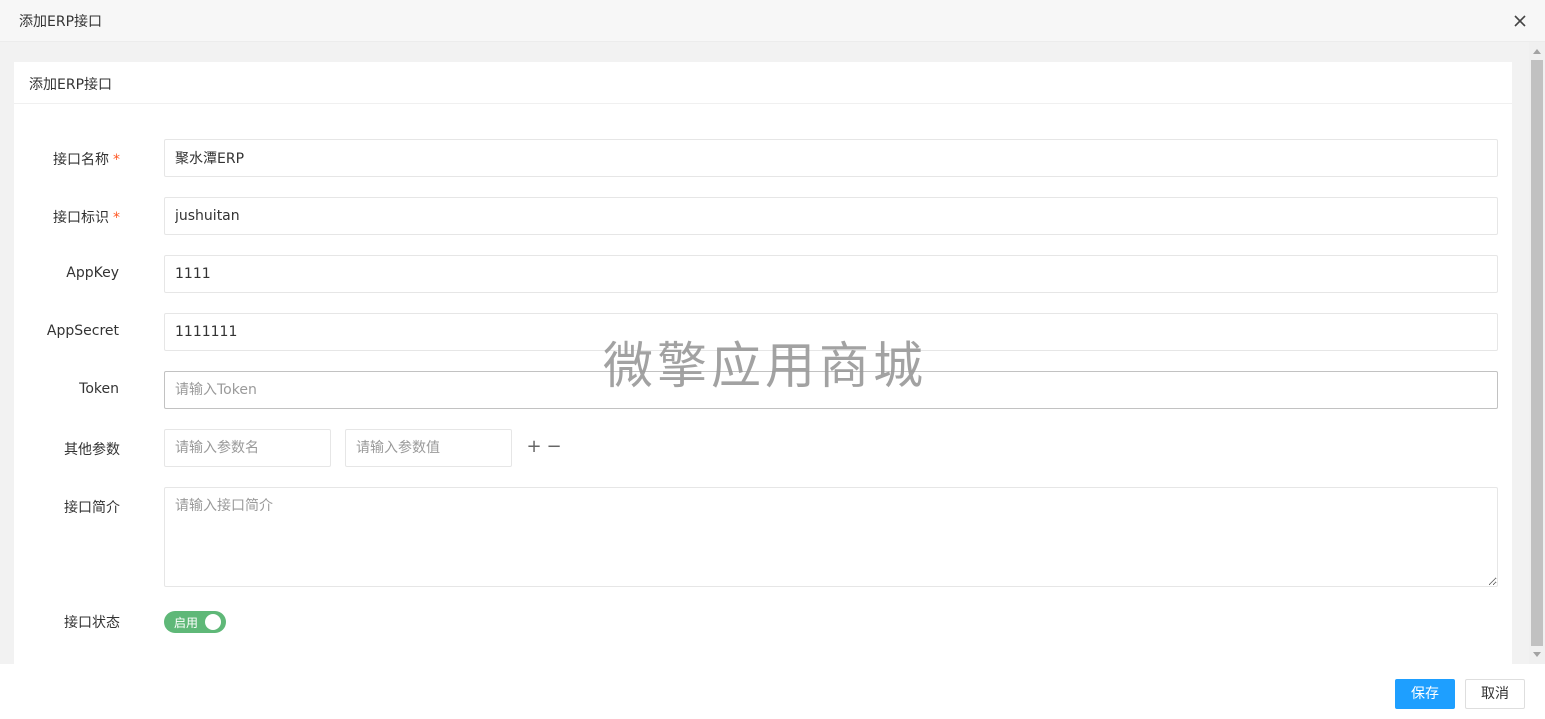 The width and height of the screenshot is (1545, 719). I want to click on remove-param-button: −, so click(554, 447).